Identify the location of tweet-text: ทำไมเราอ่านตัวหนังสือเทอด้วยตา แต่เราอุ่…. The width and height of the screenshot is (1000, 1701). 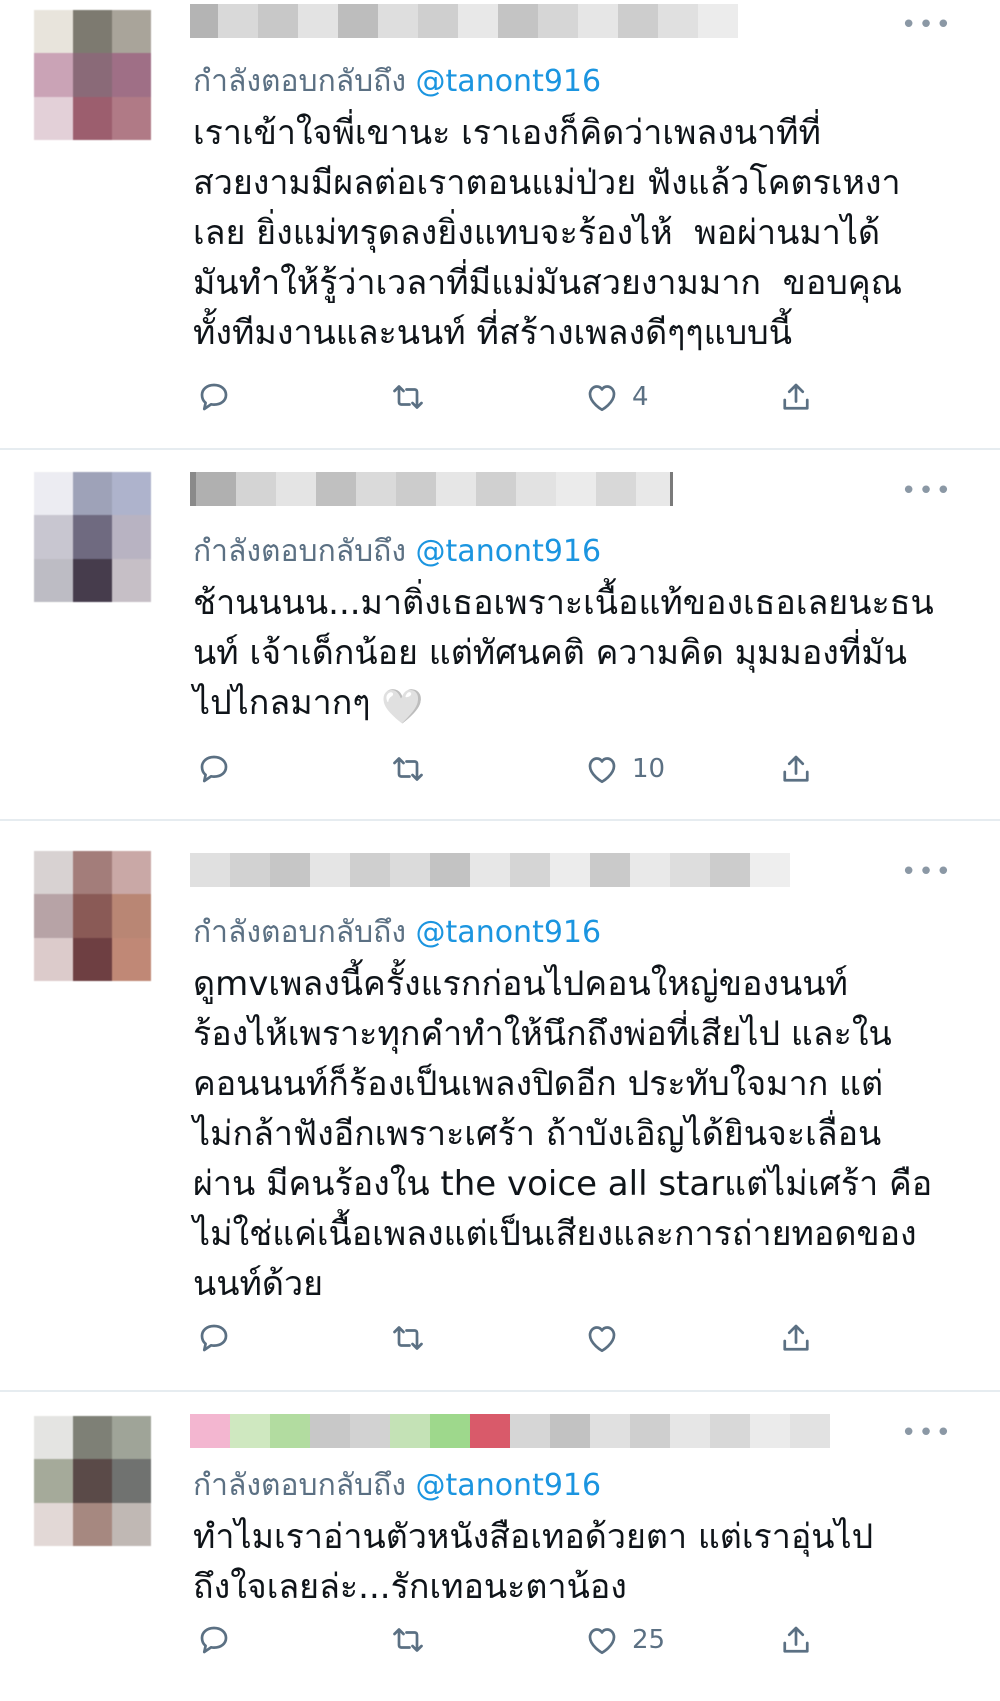
(533, 1562).